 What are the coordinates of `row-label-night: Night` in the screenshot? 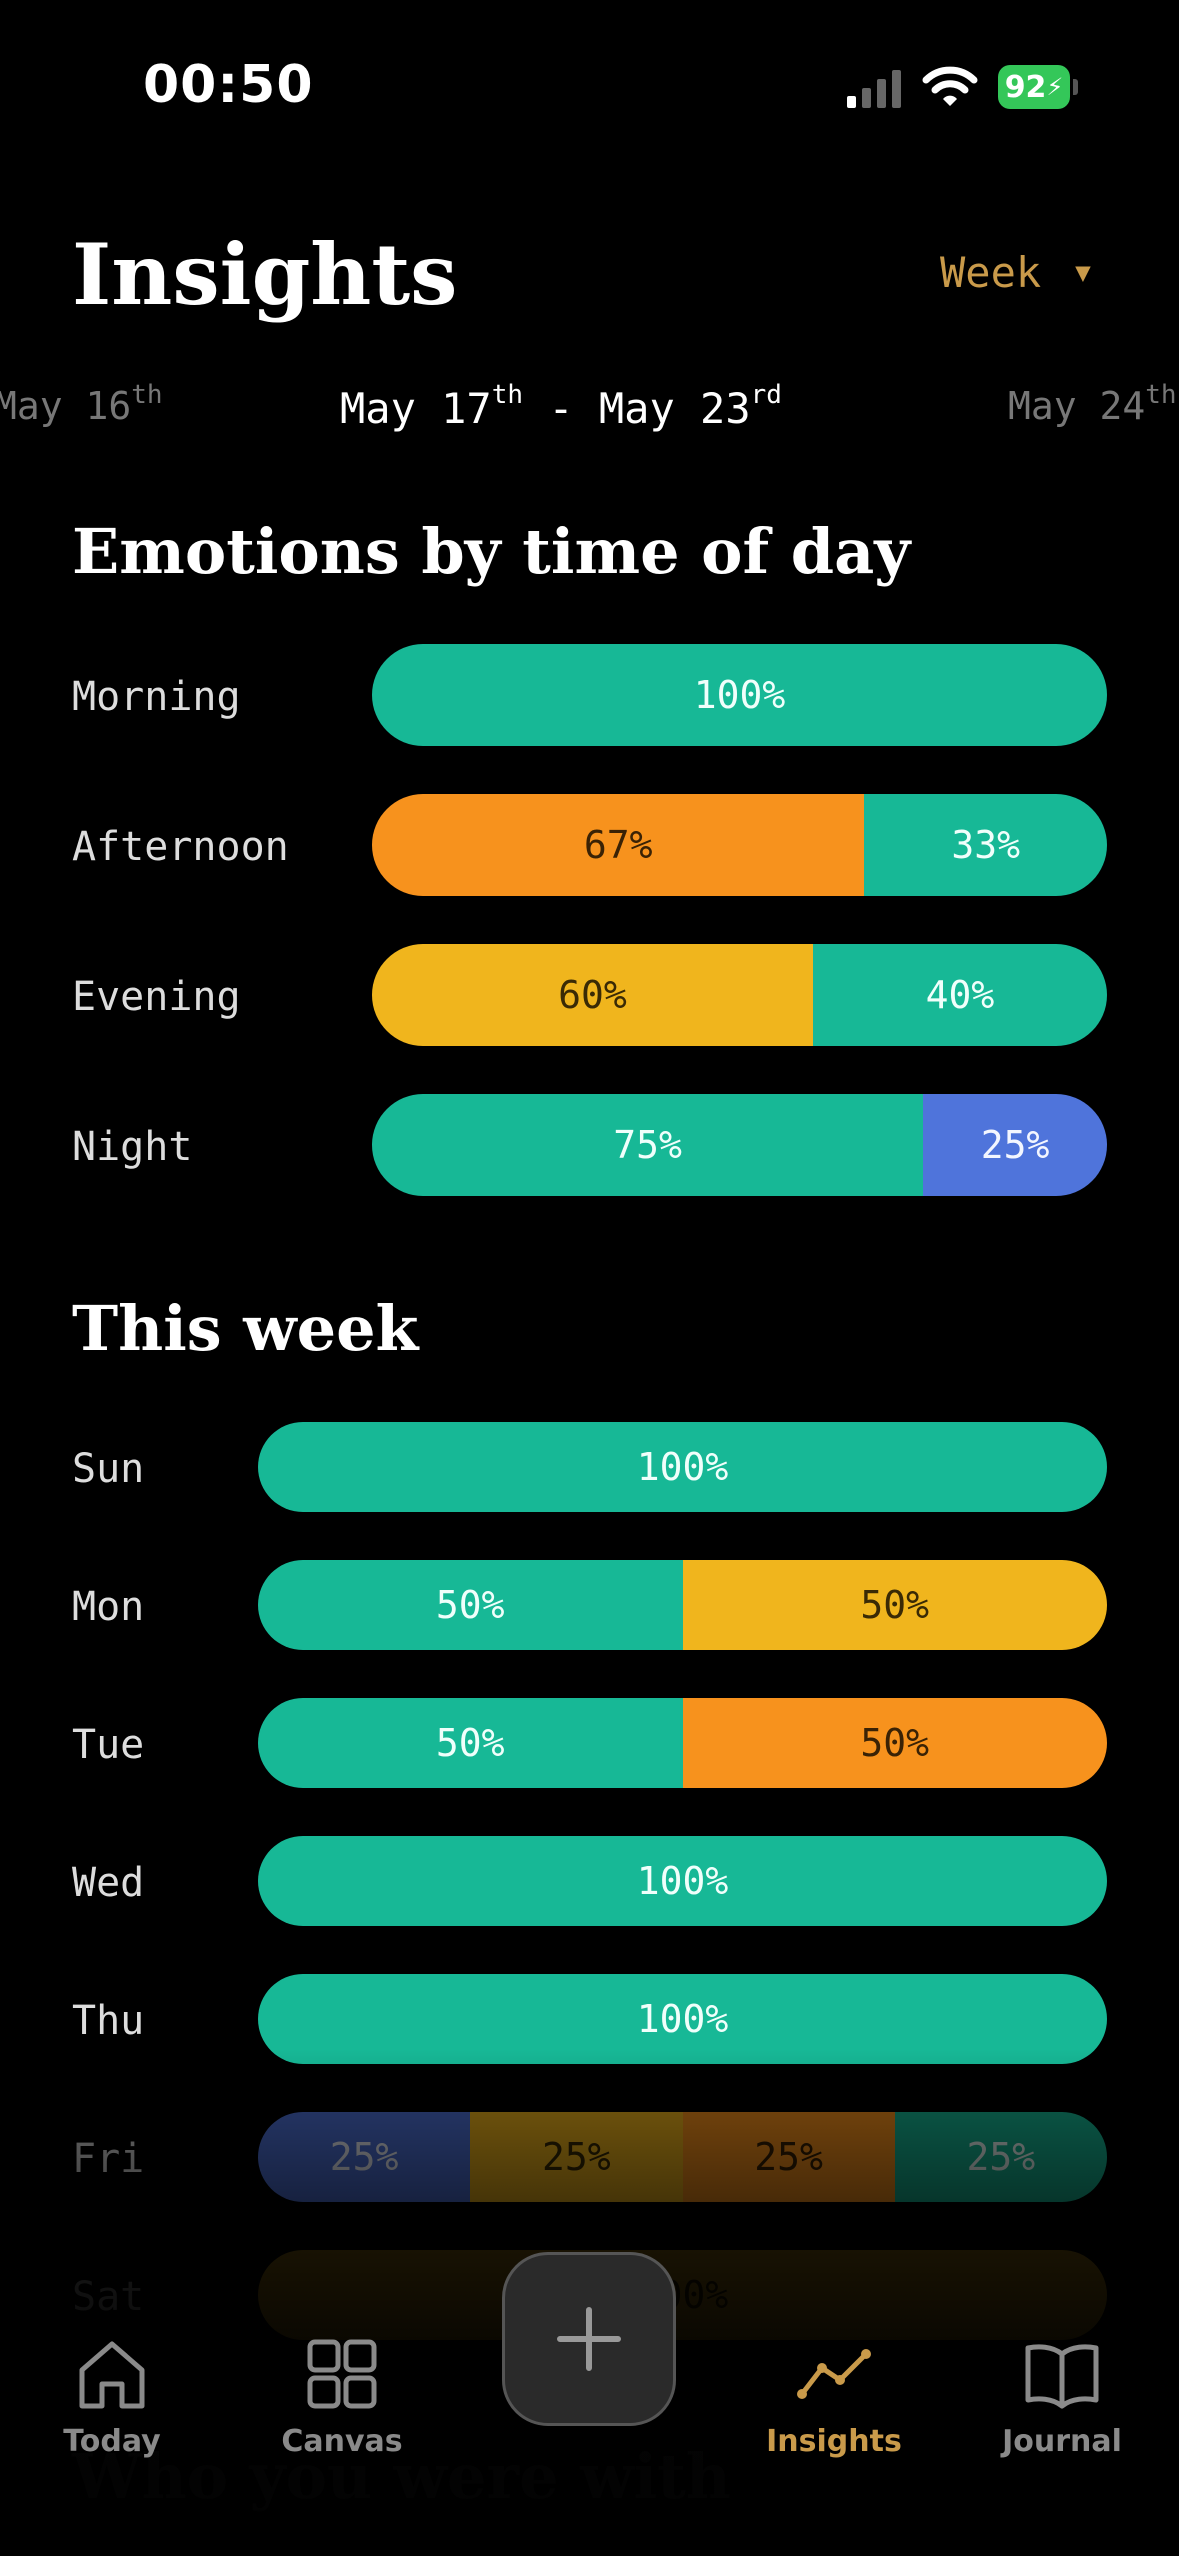 It's located at (132, 1147).